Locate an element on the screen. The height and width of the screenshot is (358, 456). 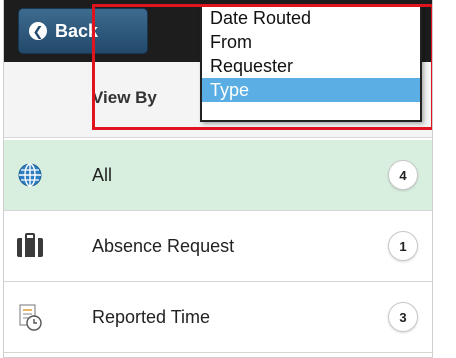
back-button: ❮ Back is located at coordinates (83, 31).